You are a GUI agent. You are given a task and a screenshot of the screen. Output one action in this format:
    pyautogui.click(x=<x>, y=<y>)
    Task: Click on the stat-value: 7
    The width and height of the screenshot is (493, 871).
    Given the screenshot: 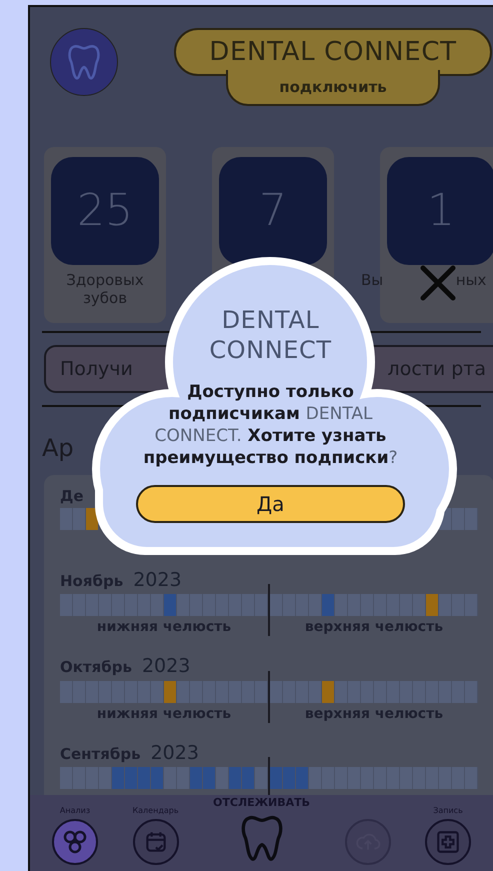 What is the action you would take?
    pyautogui.click(x=273, y=211)
    